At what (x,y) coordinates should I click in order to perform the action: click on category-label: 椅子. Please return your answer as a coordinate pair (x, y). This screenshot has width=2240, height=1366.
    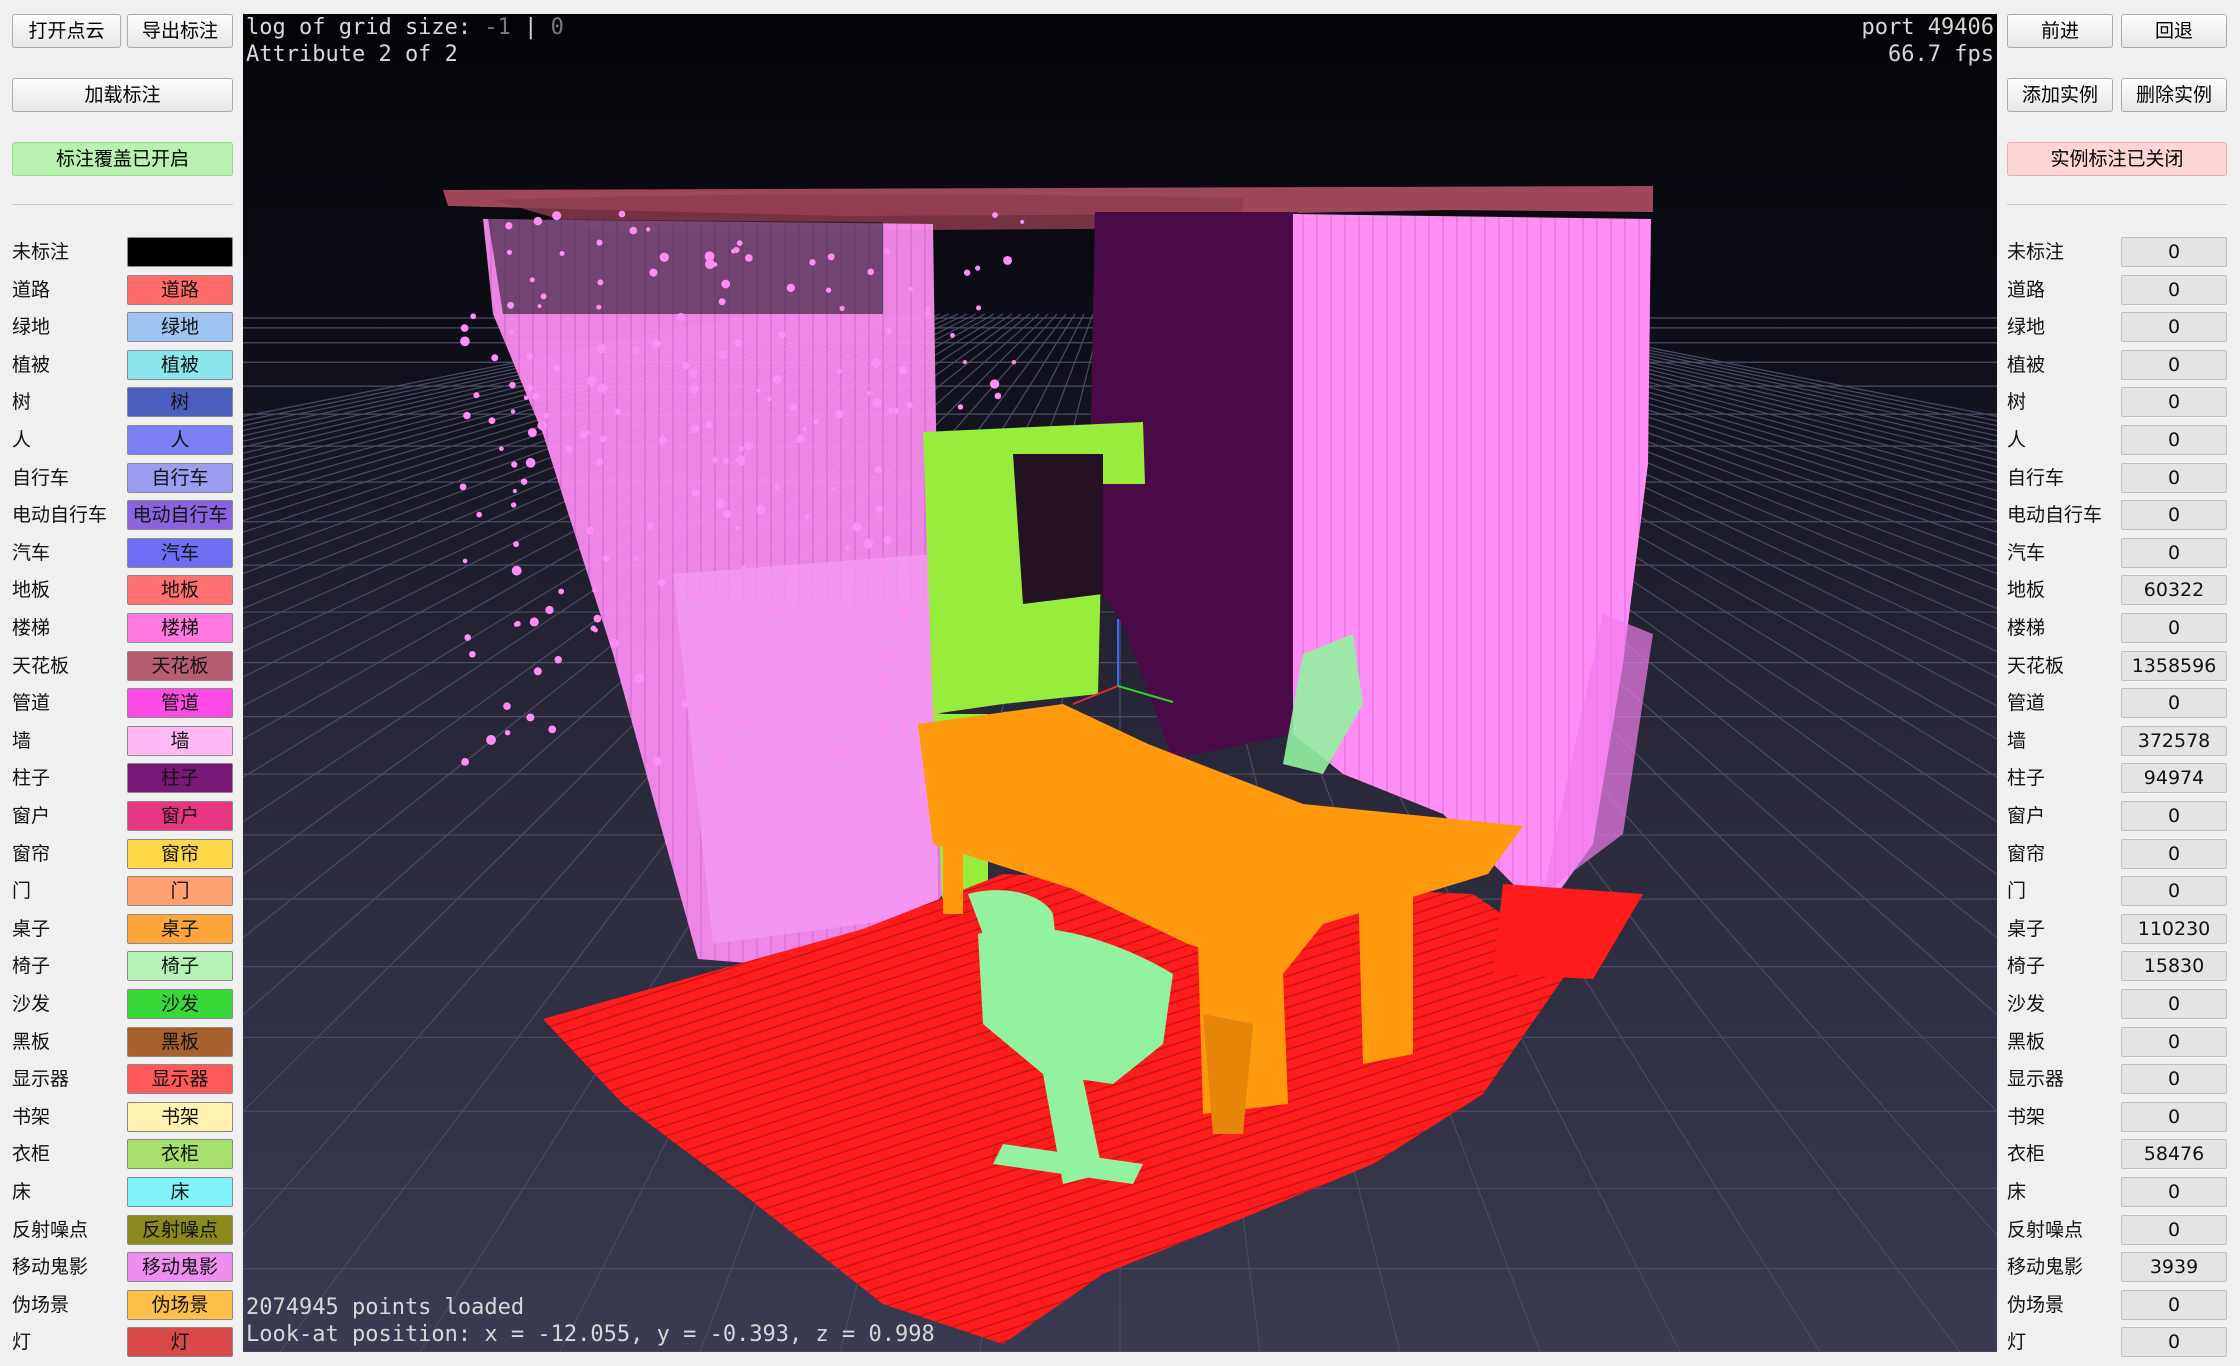
    Looking at the image, I should click on (31, 966).